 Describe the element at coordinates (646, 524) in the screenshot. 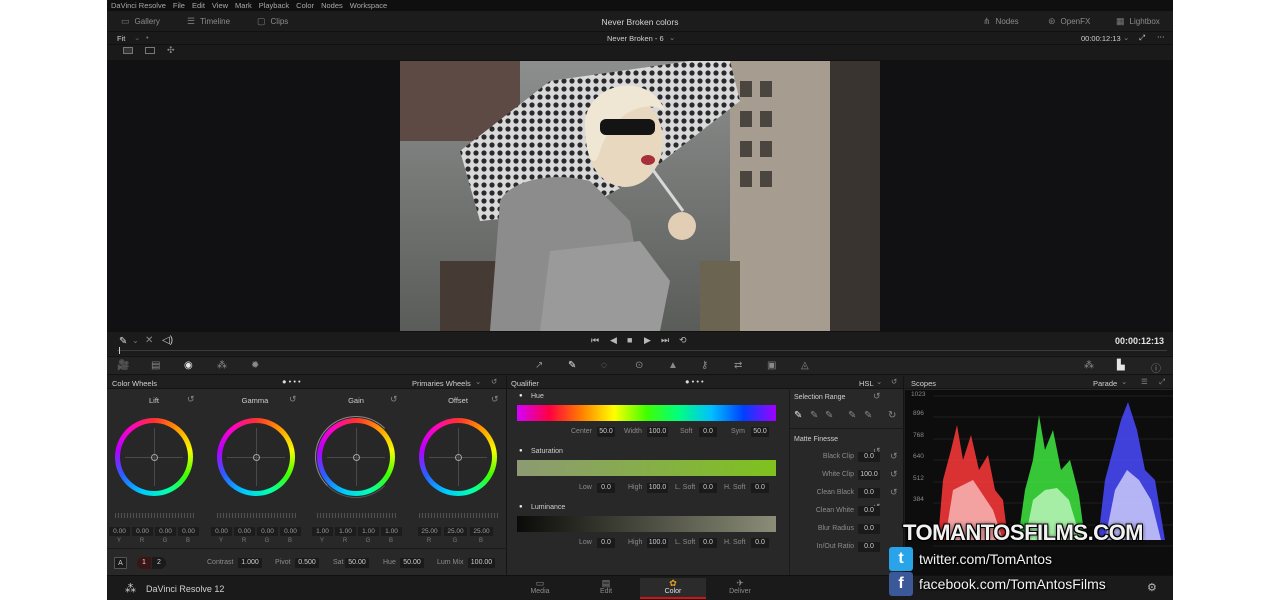

I see `luminance-bar` at that location.